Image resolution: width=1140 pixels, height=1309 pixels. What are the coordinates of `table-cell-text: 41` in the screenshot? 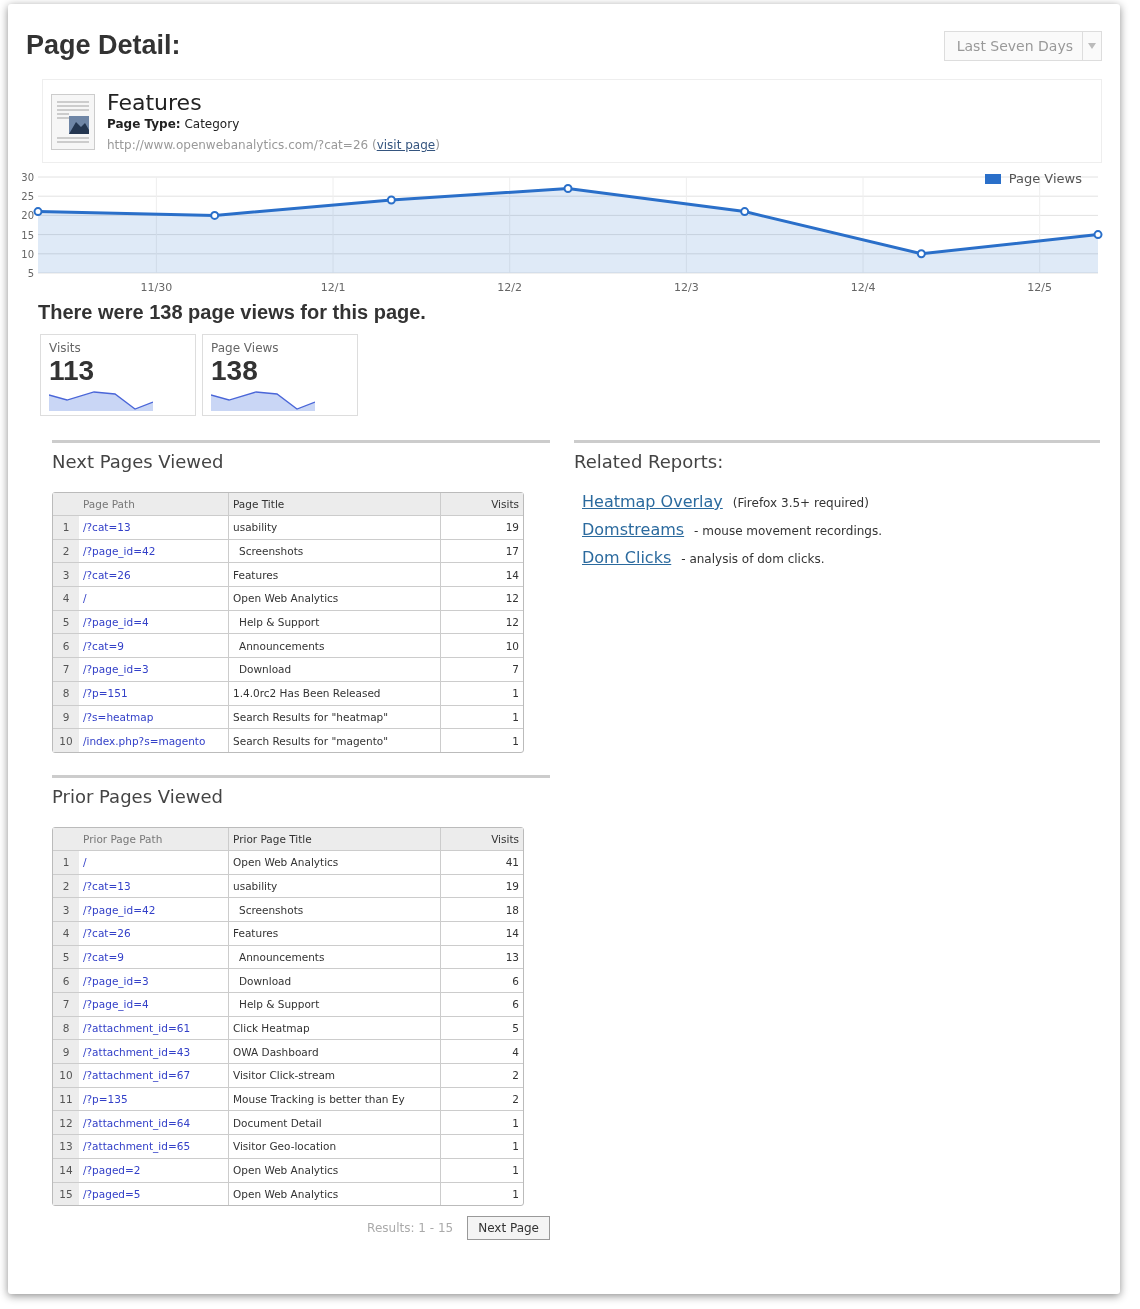 It's located at (512, 863).